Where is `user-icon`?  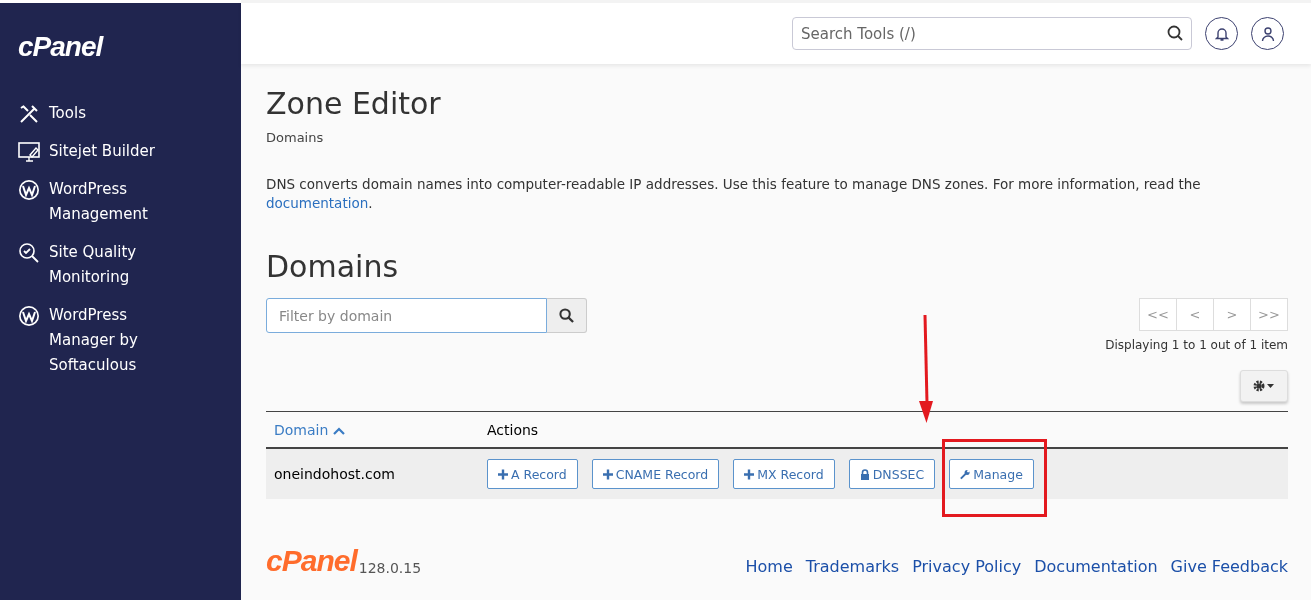 user-icon is located at coordinates (1267, 33).